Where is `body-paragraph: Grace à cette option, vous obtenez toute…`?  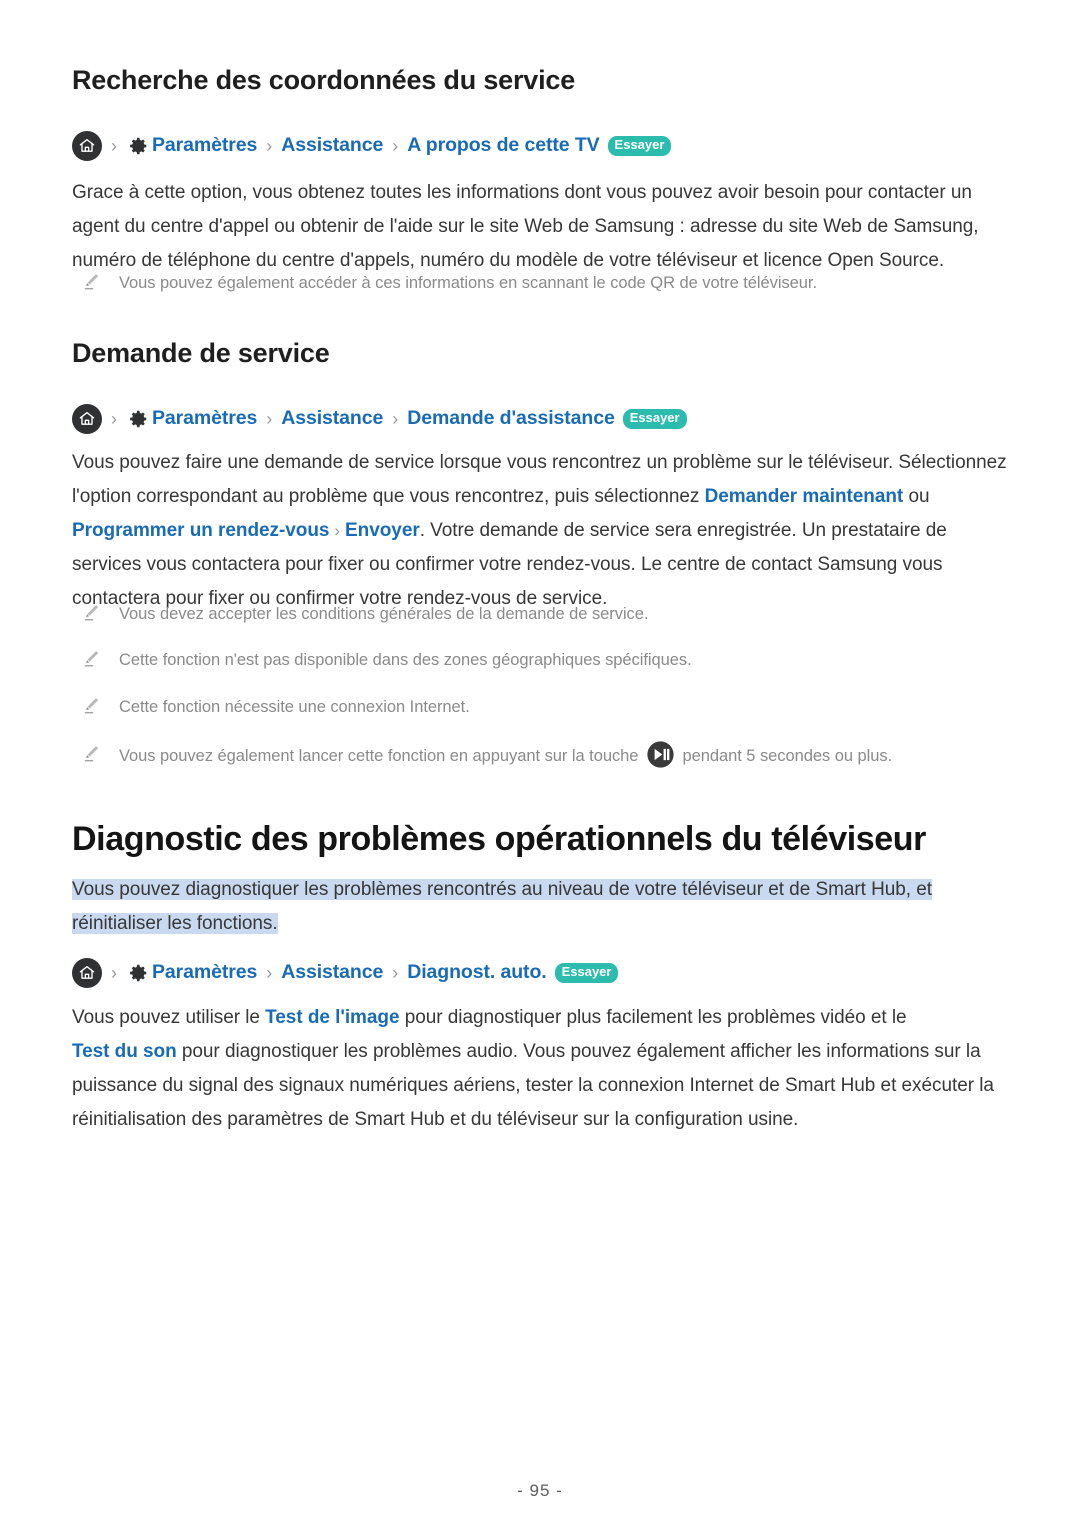
body-paragraph: Grace à cette option, vous obtenez toute… is located at coordinates (525, 226).